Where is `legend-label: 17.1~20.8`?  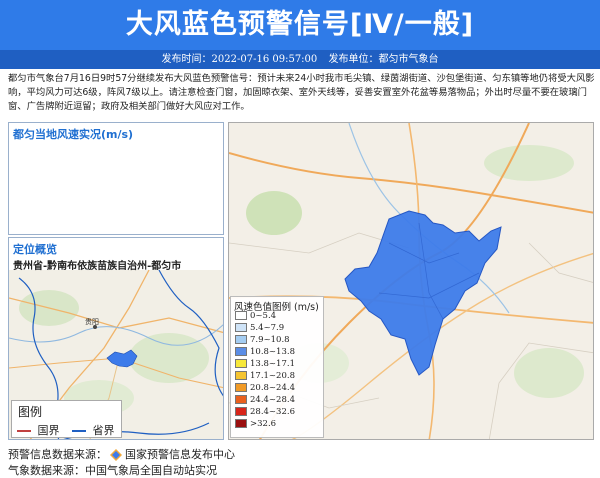
legend-label: 17.1~20.8 is located at coordinates (272, 376).